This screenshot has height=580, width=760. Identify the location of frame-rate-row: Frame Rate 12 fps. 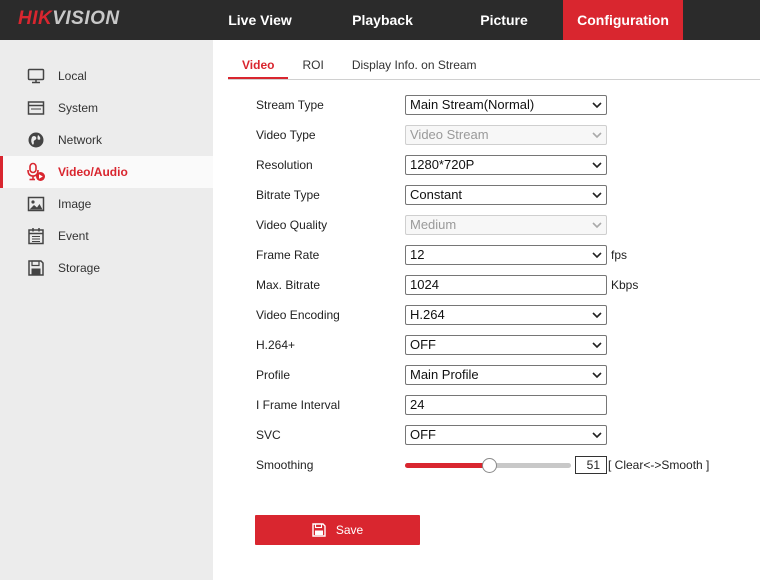
(496, 255).